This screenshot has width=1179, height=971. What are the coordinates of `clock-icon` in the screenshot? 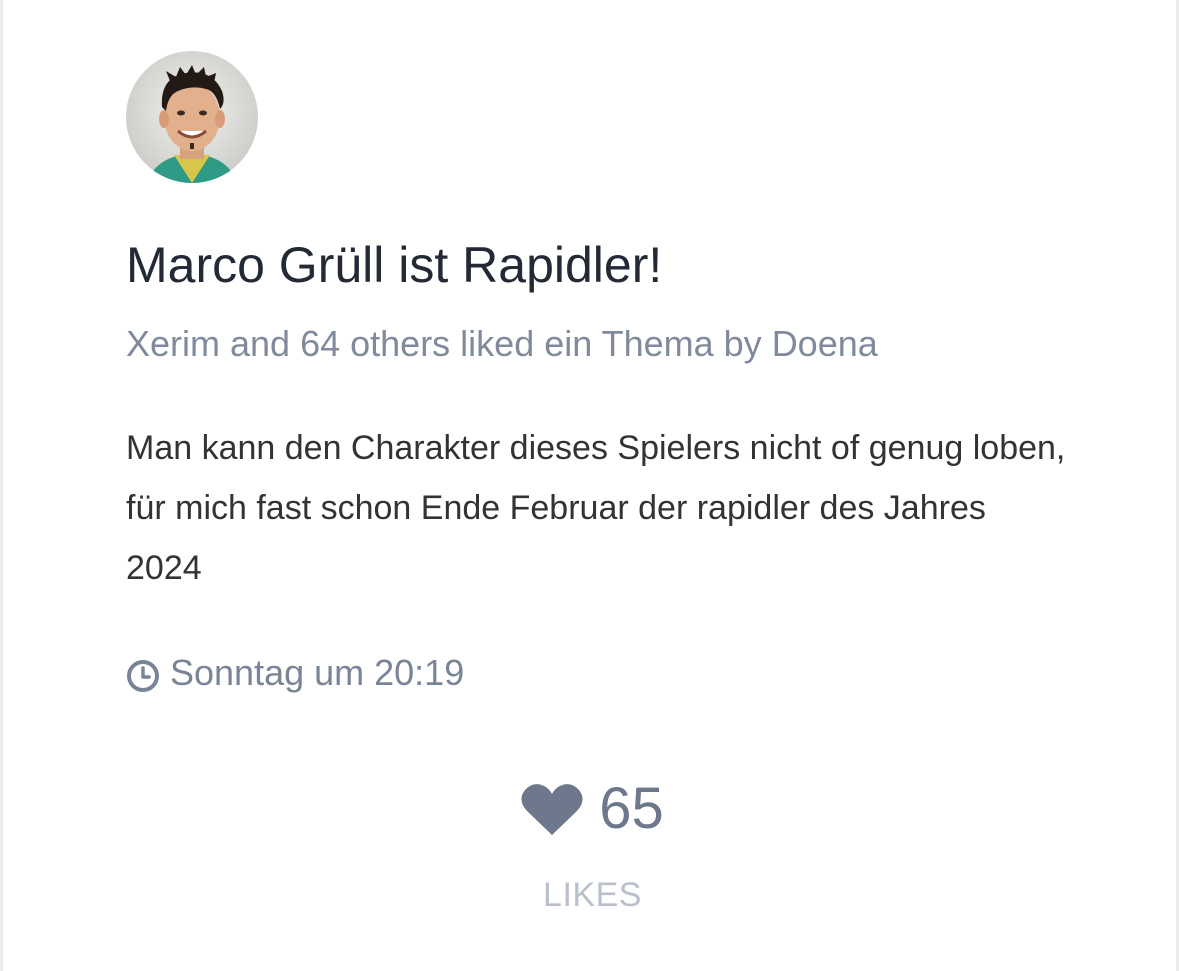 It's located at (143, 674).